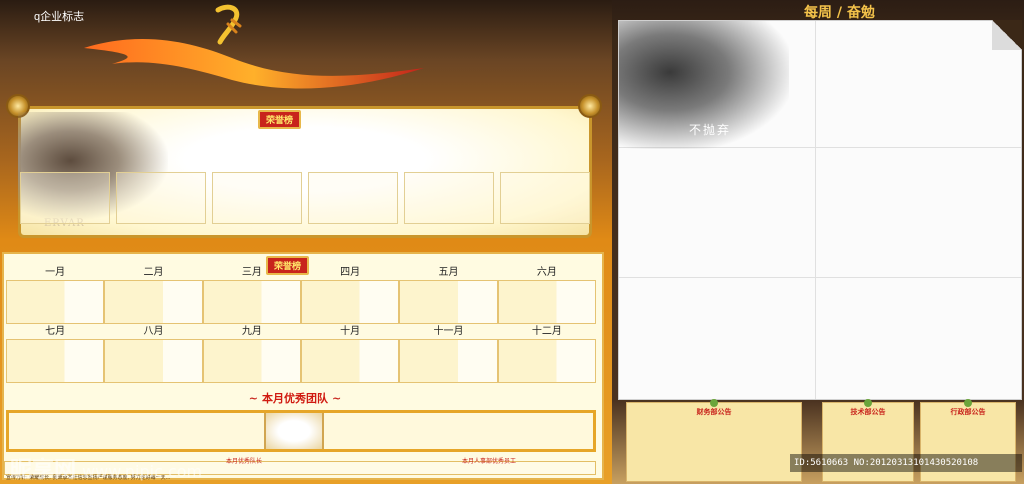  I want to click on honor-photo-slots, so click(305, 198).